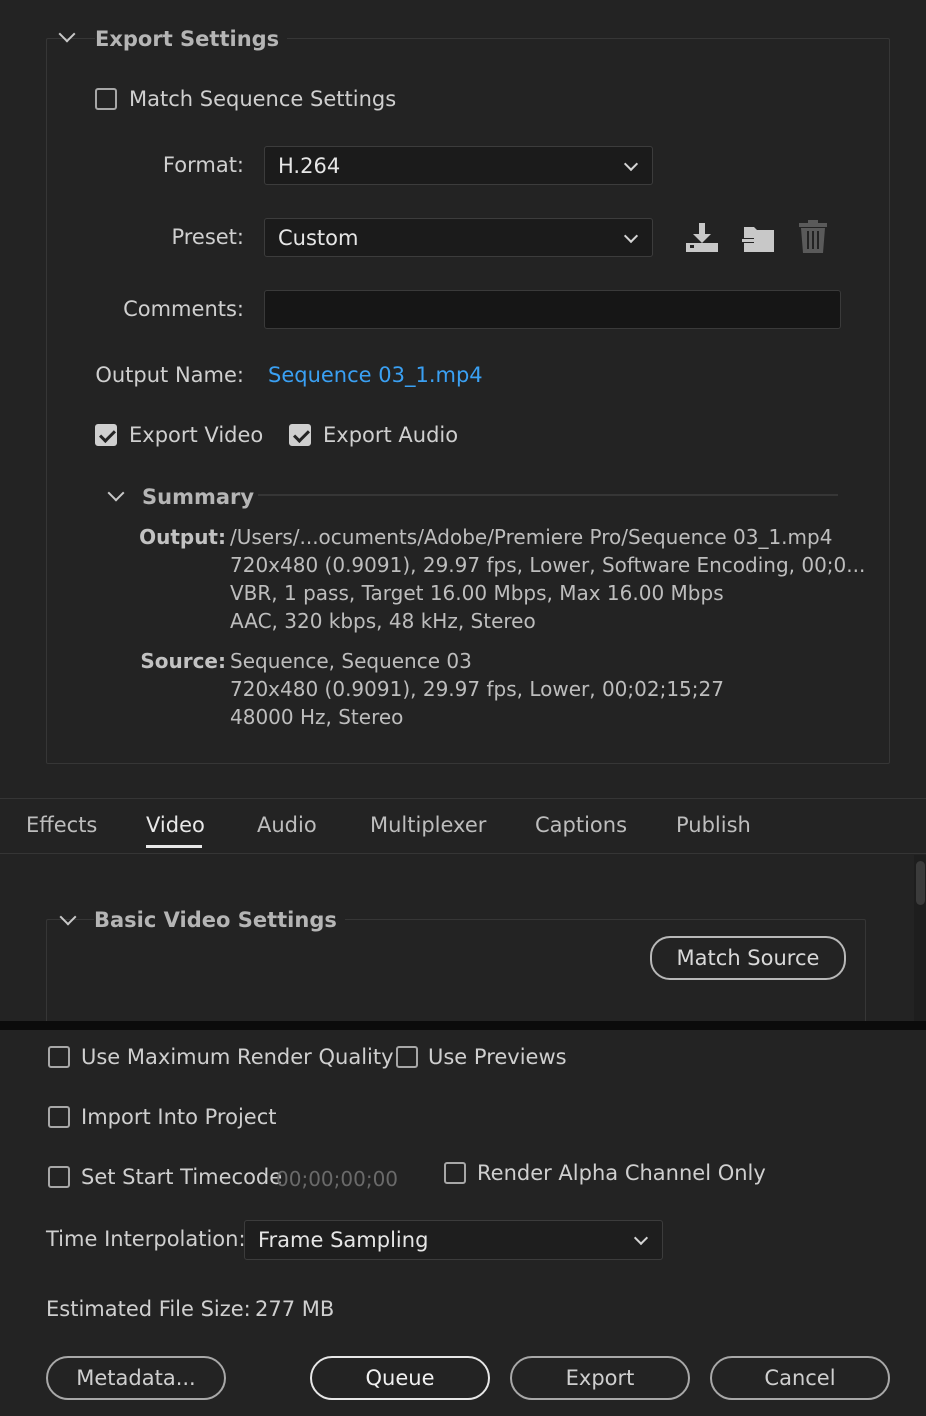 This screenshot has height=1416, width=926. What do you see at coordinates (758, 238) in the screenshot?
I see `import-preset-icon` at bounding box center [758, 238].